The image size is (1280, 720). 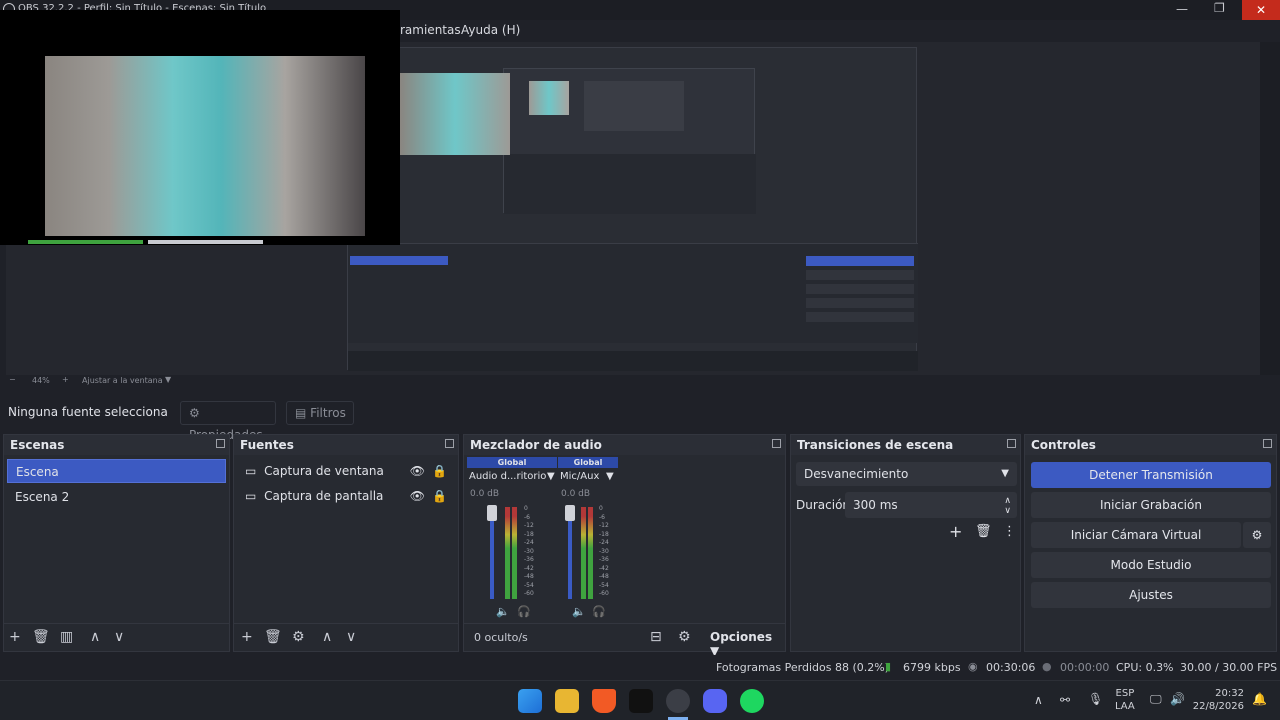 What do you see at coordinates (122, 380) in the screenshot?
I see `zoom-fit-select: Ajustar a la ventana` at bounding box center [122, 380].